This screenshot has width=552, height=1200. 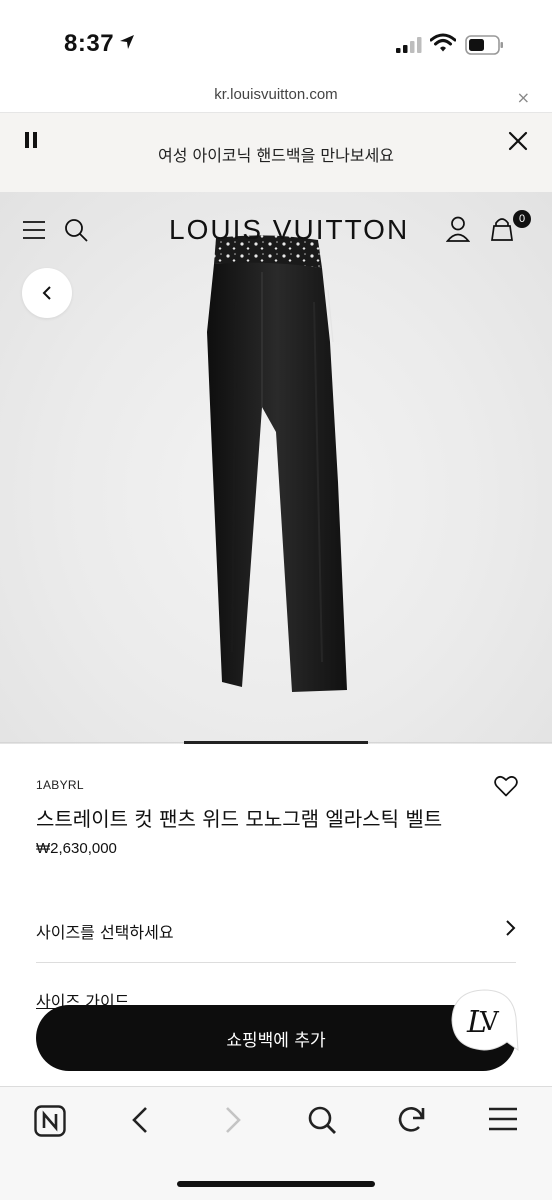 I want to click on status-time: 8:37, so click(x=89, y=43).